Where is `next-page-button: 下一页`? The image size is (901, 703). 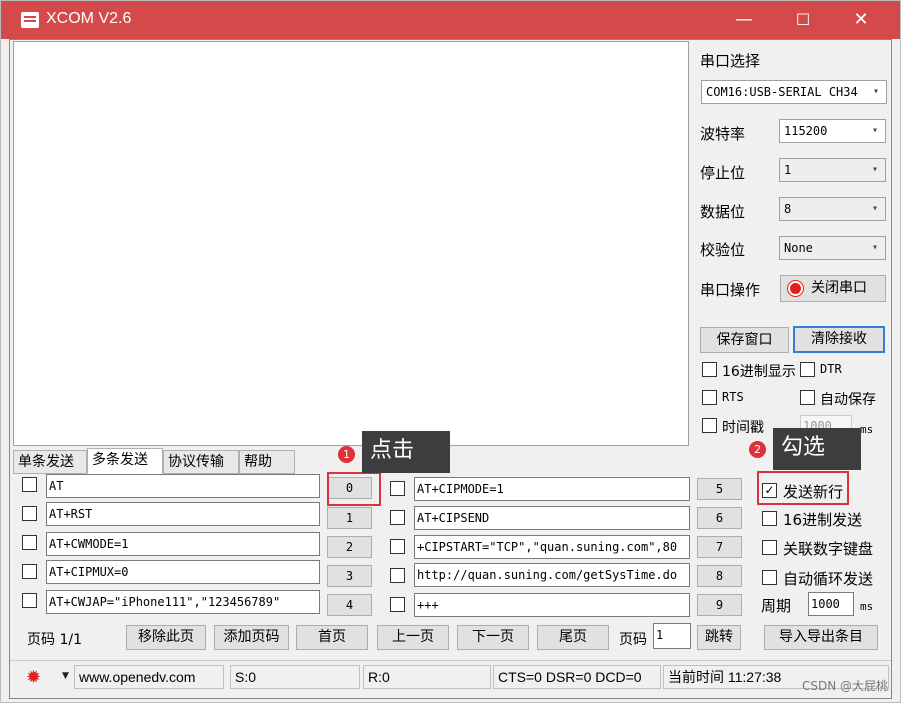 next-page-button: 下一页 is located at coordinates (493, 637).